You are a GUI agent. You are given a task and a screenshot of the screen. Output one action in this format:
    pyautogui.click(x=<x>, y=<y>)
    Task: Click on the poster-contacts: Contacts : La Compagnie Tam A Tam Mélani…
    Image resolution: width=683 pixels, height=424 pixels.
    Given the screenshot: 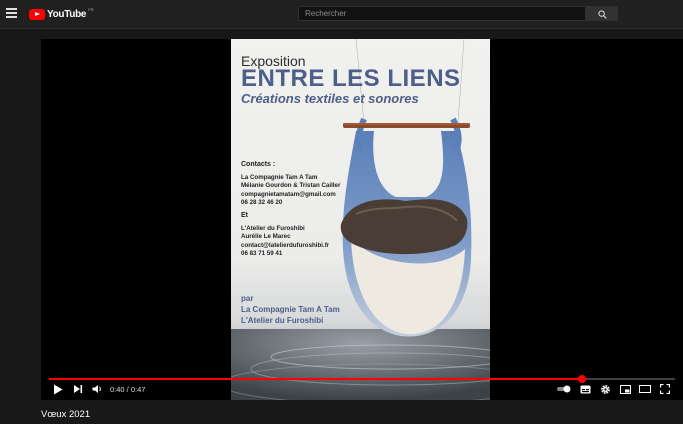 What is the action you would take?
    pyautogui.click(x=290, y=209)
    